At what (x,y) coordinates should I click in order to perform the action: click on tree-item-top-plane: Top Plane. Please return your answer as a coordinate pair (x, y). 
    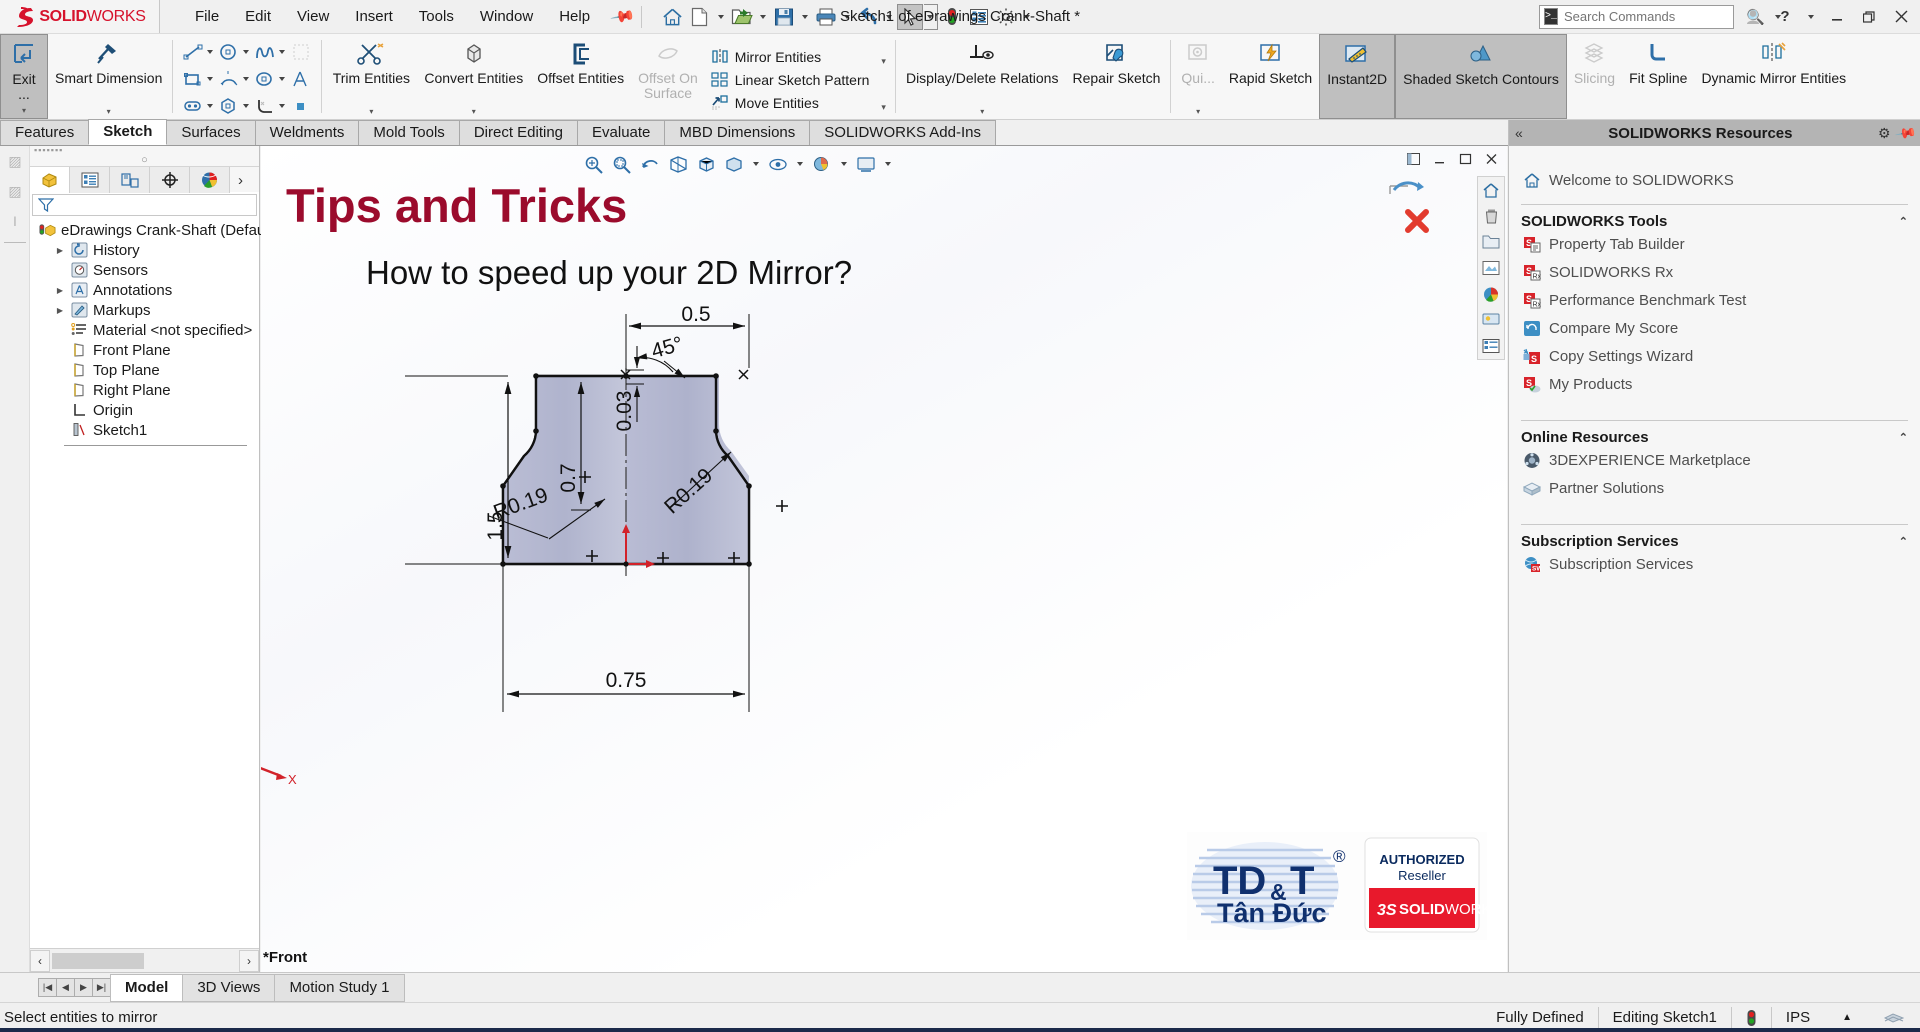
    Looking at the image, I should click on (145, 370).